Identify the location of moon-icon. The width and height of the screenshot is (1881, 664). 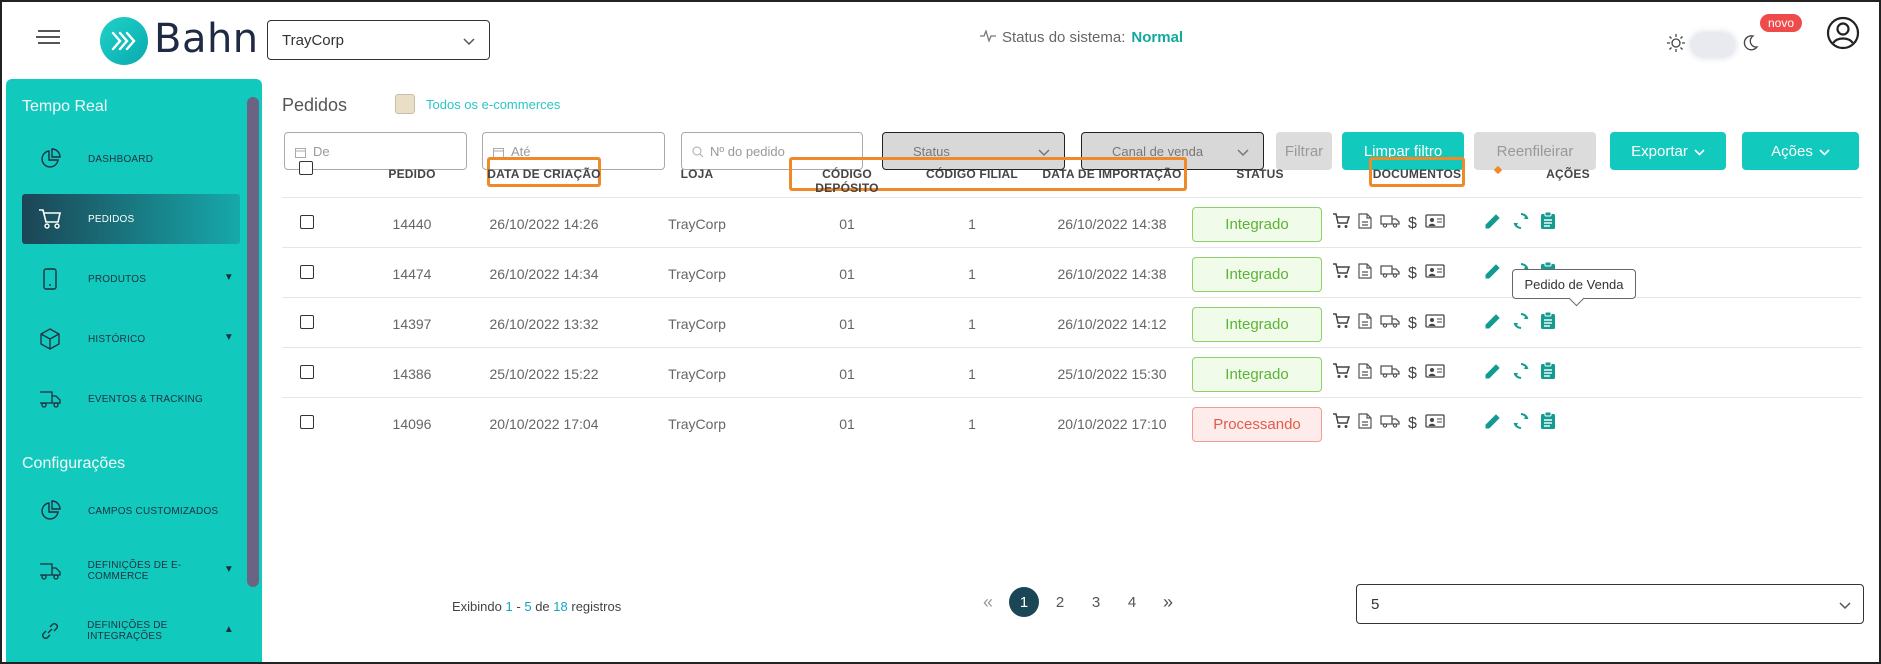
(1750, 45).